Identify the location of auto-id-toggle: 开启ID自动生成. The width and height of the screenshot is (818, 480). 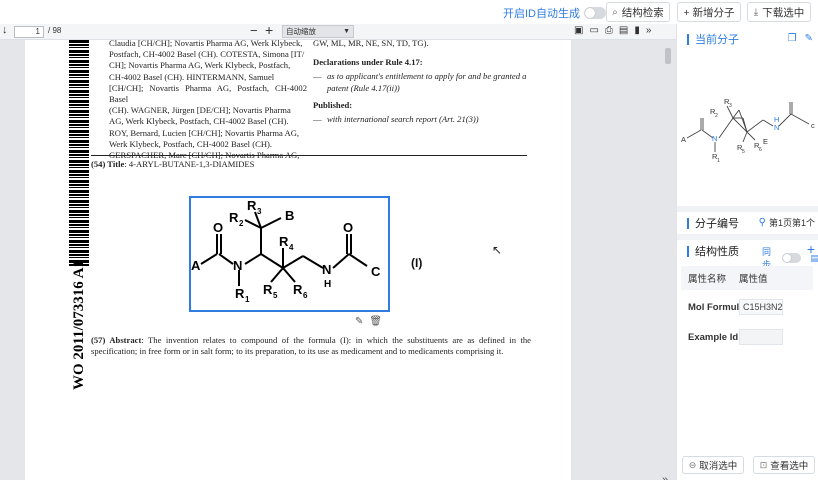
(554, 13).